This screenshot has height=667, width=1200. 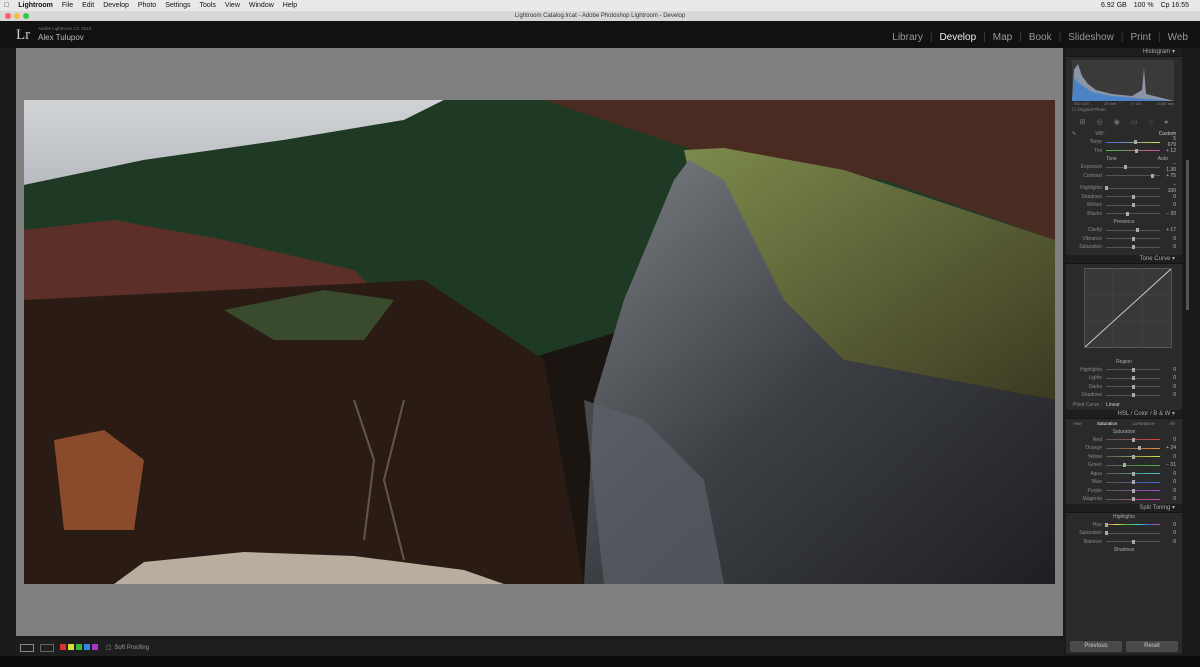 What do you see at coordinates (600, 661) in the screenshot?
I see `filmstrip-collapsed` at bounding box center [600, 661].